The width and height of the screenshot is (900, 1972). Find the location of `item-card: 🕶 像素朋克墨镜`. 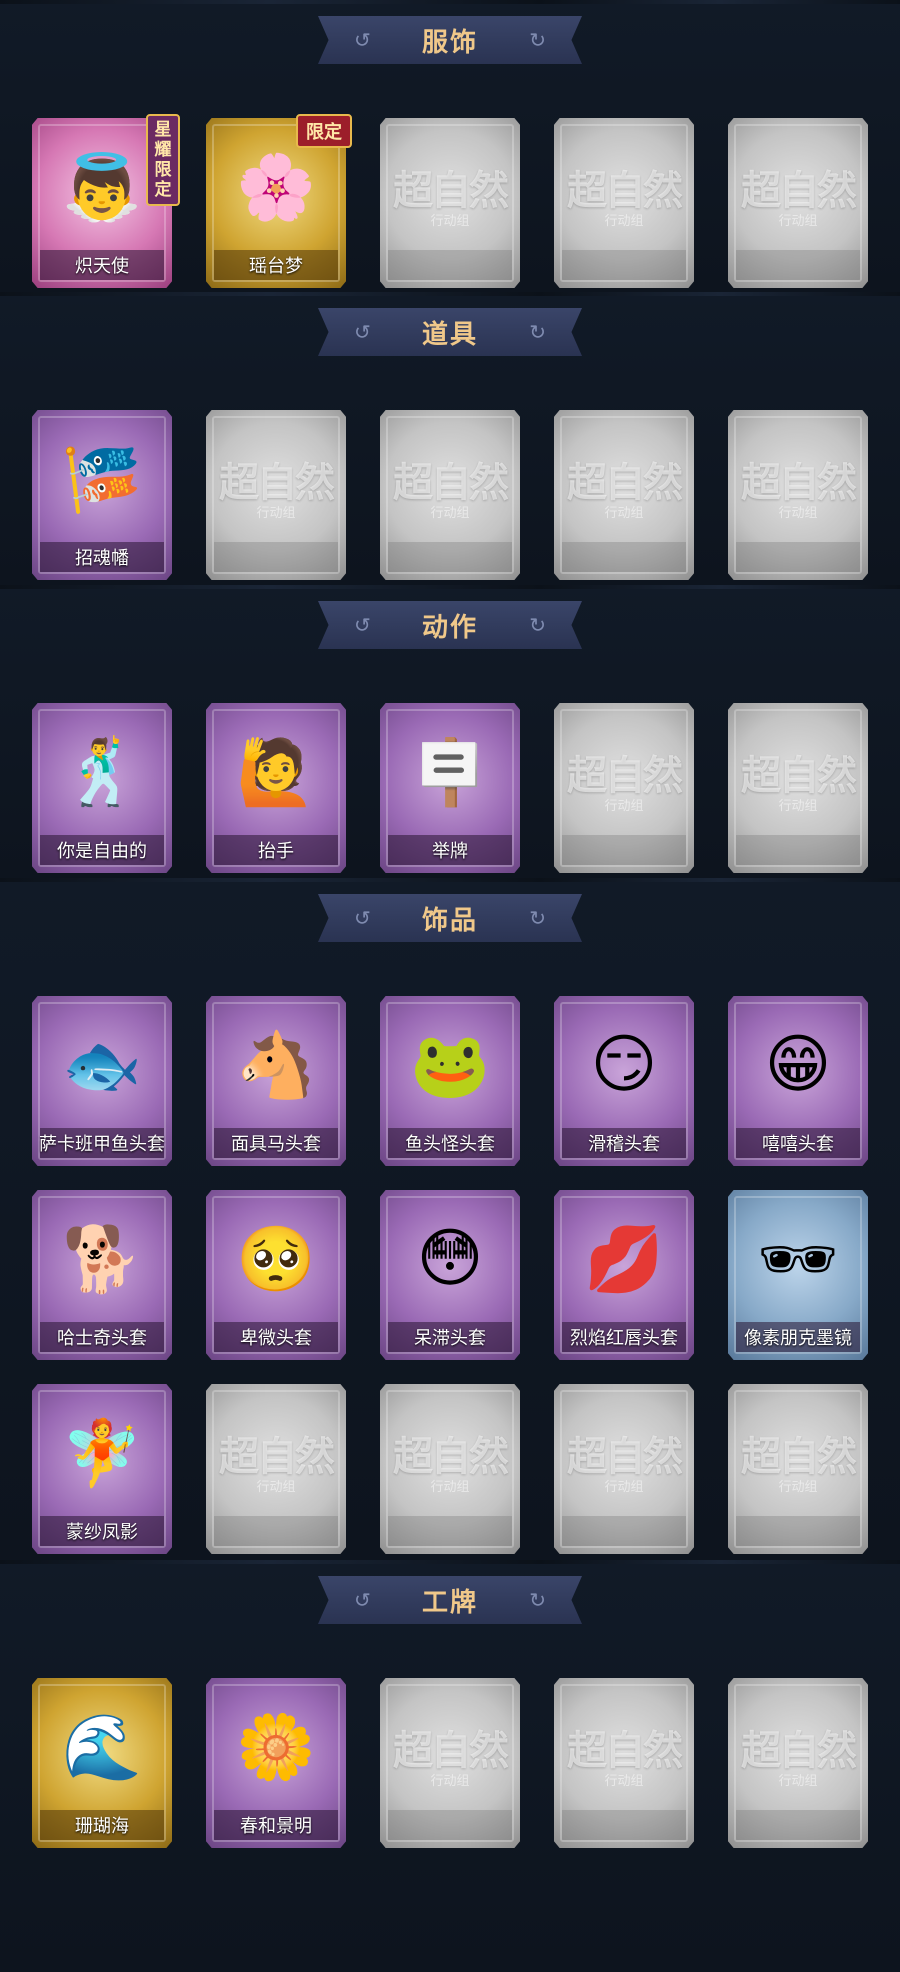

item-card: 🕶 像素朋克墨镜 is located at coordinates (798, 1275).